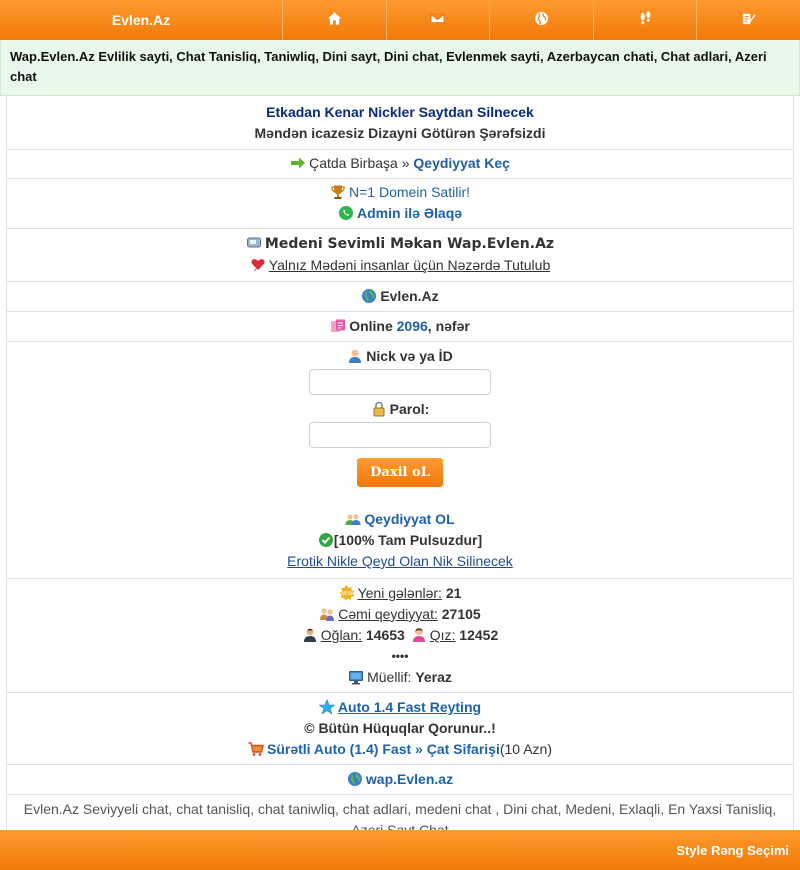 The width and height of the screenshot is (800, 870). Describe the element at coordinates (461, 163) in the screenshot. I see `quick-register-link: Qeydiyyat Keç` at that location.